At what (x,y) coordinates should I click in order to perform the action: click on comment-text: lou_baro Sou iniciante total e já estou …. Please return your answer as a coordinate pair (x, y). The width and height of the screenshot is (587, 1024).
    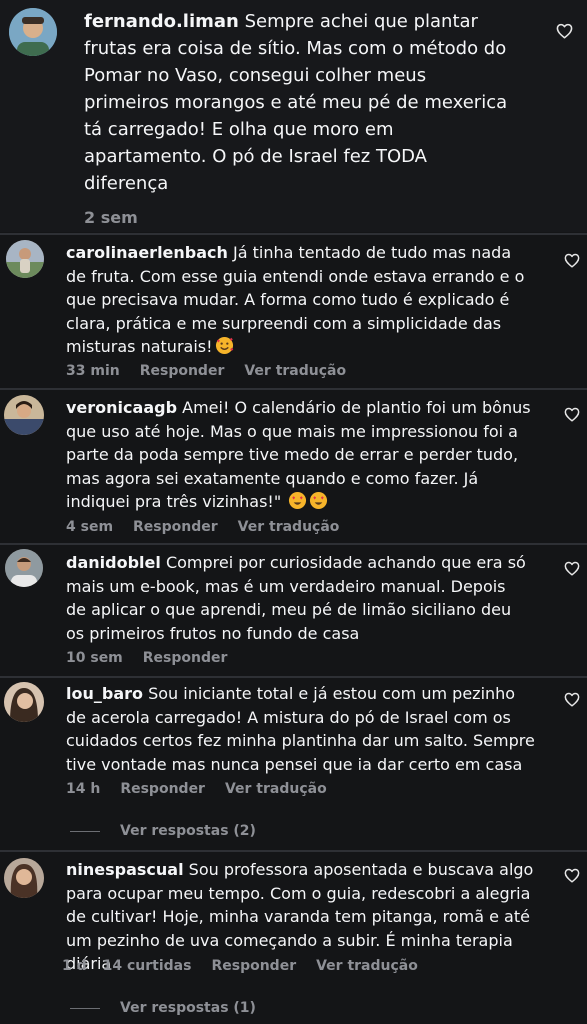
    Looking at the image, I should click on (301, 729).